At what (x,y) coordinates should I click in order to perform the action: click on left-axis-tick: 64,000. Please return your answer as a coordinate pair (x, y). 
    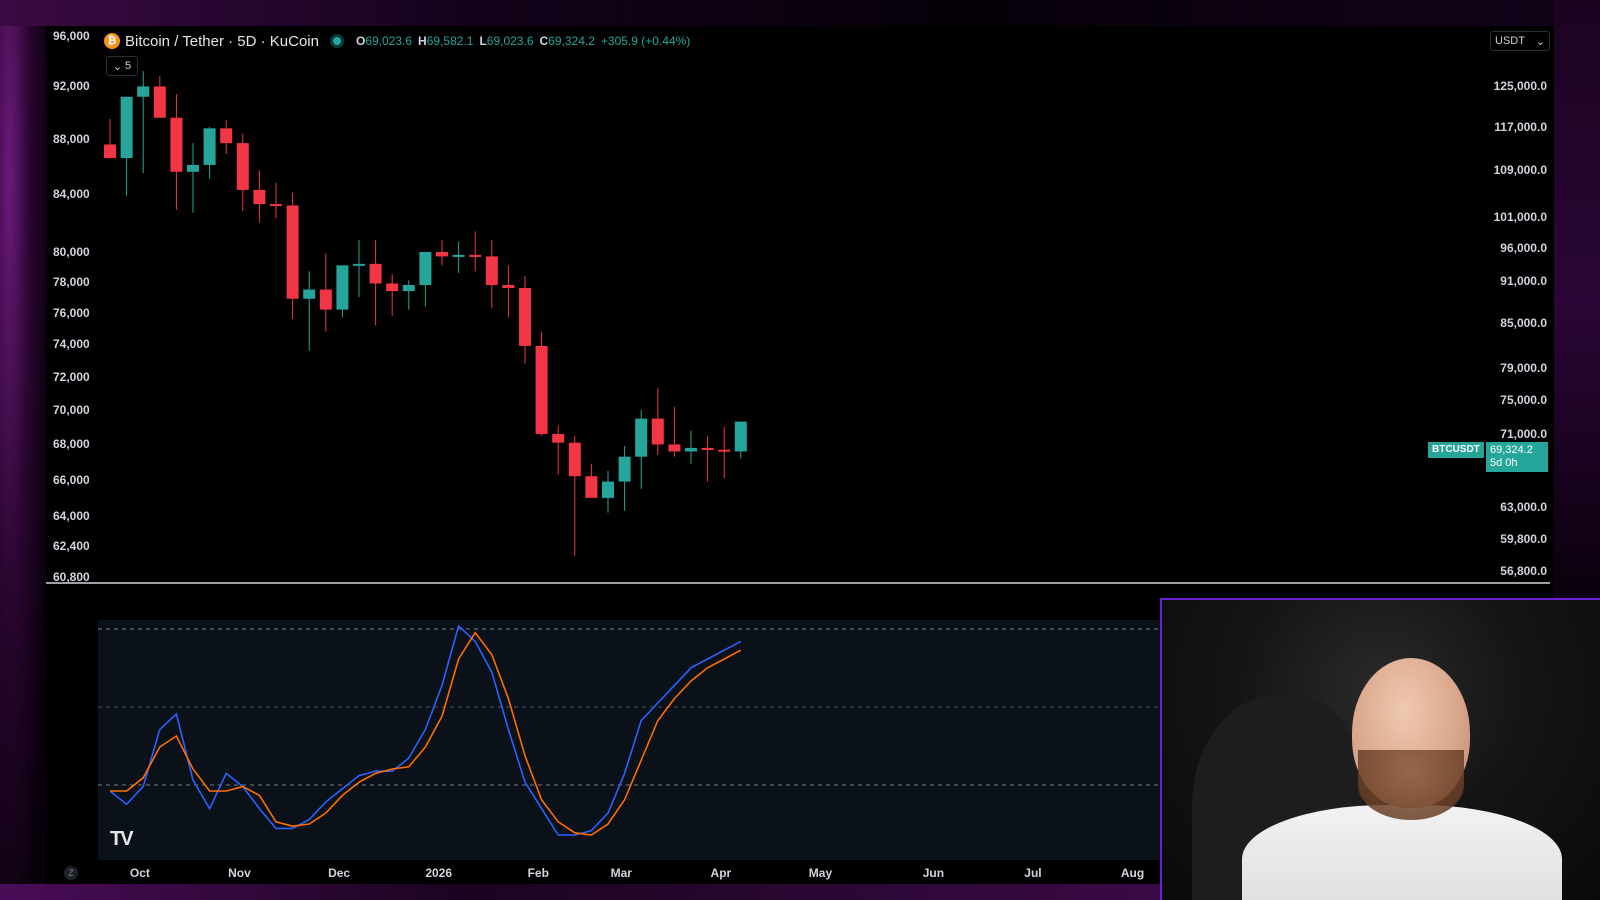
    Looking at the image, I should click on (71, 516).